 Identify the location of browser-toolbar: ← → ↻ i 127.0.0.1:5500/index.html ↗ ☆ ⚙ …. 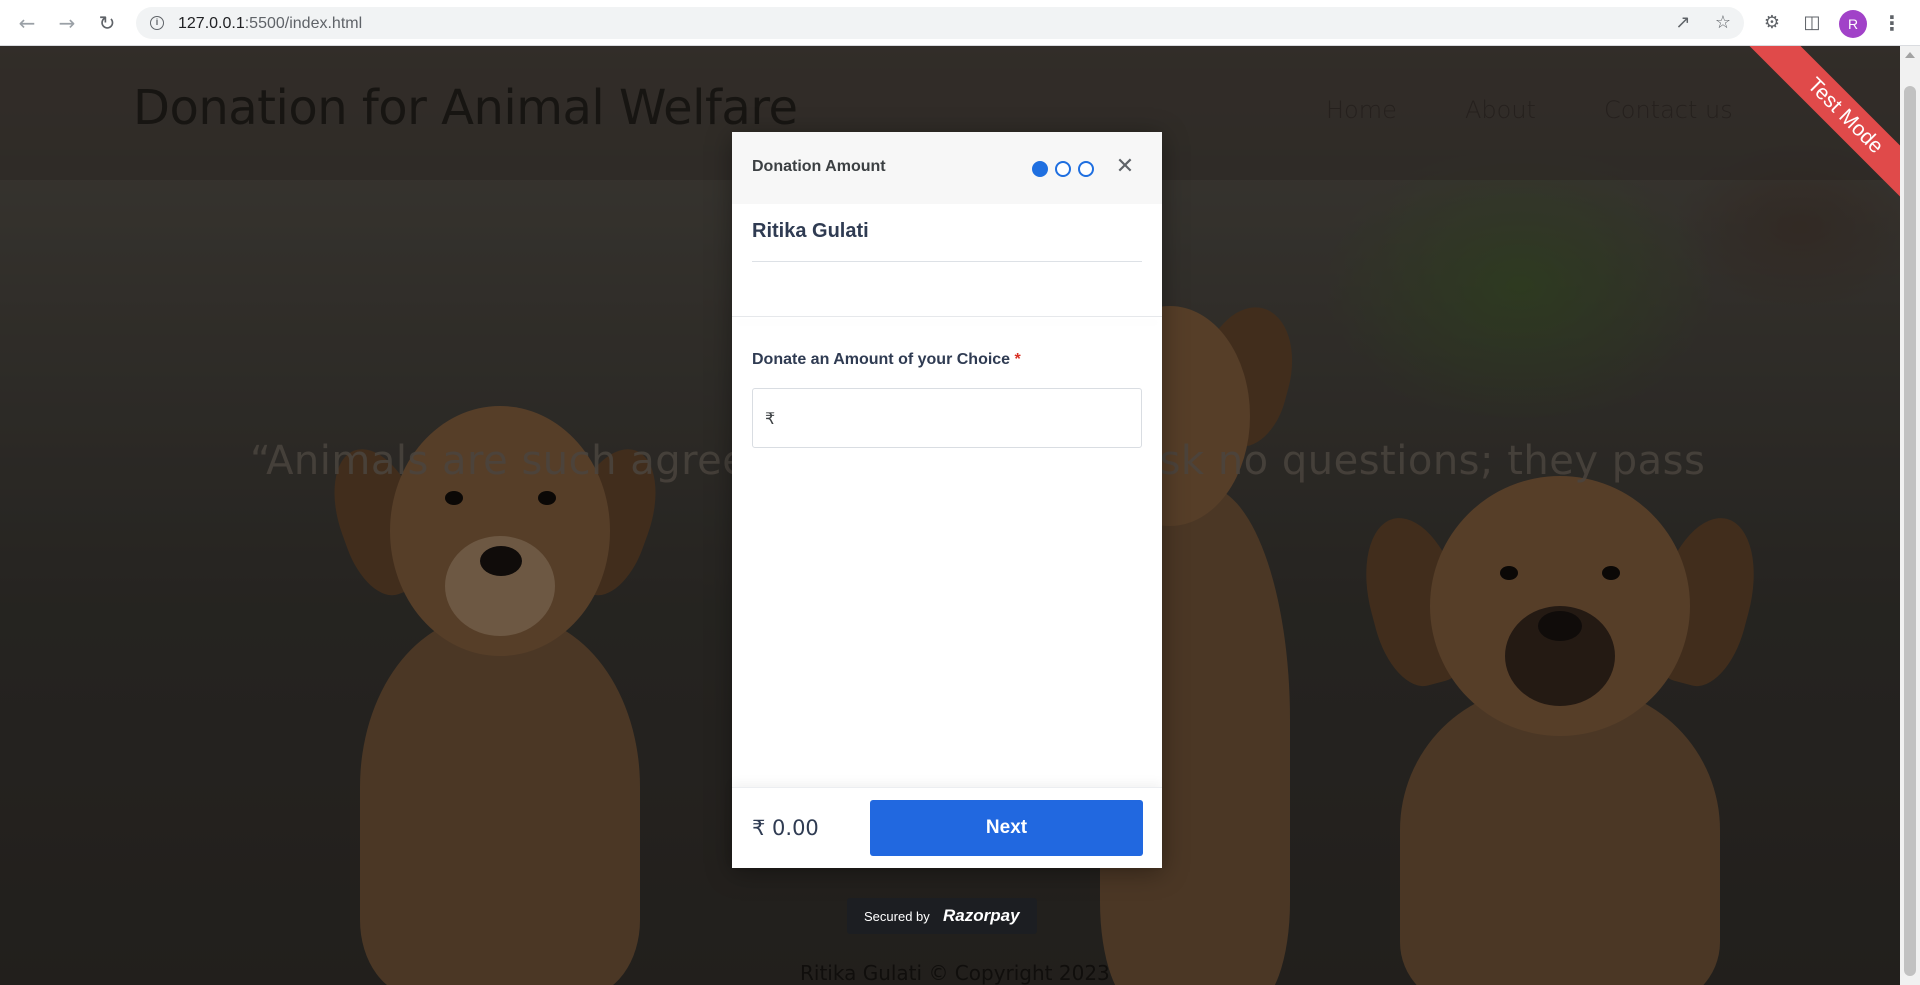
(960, 23).